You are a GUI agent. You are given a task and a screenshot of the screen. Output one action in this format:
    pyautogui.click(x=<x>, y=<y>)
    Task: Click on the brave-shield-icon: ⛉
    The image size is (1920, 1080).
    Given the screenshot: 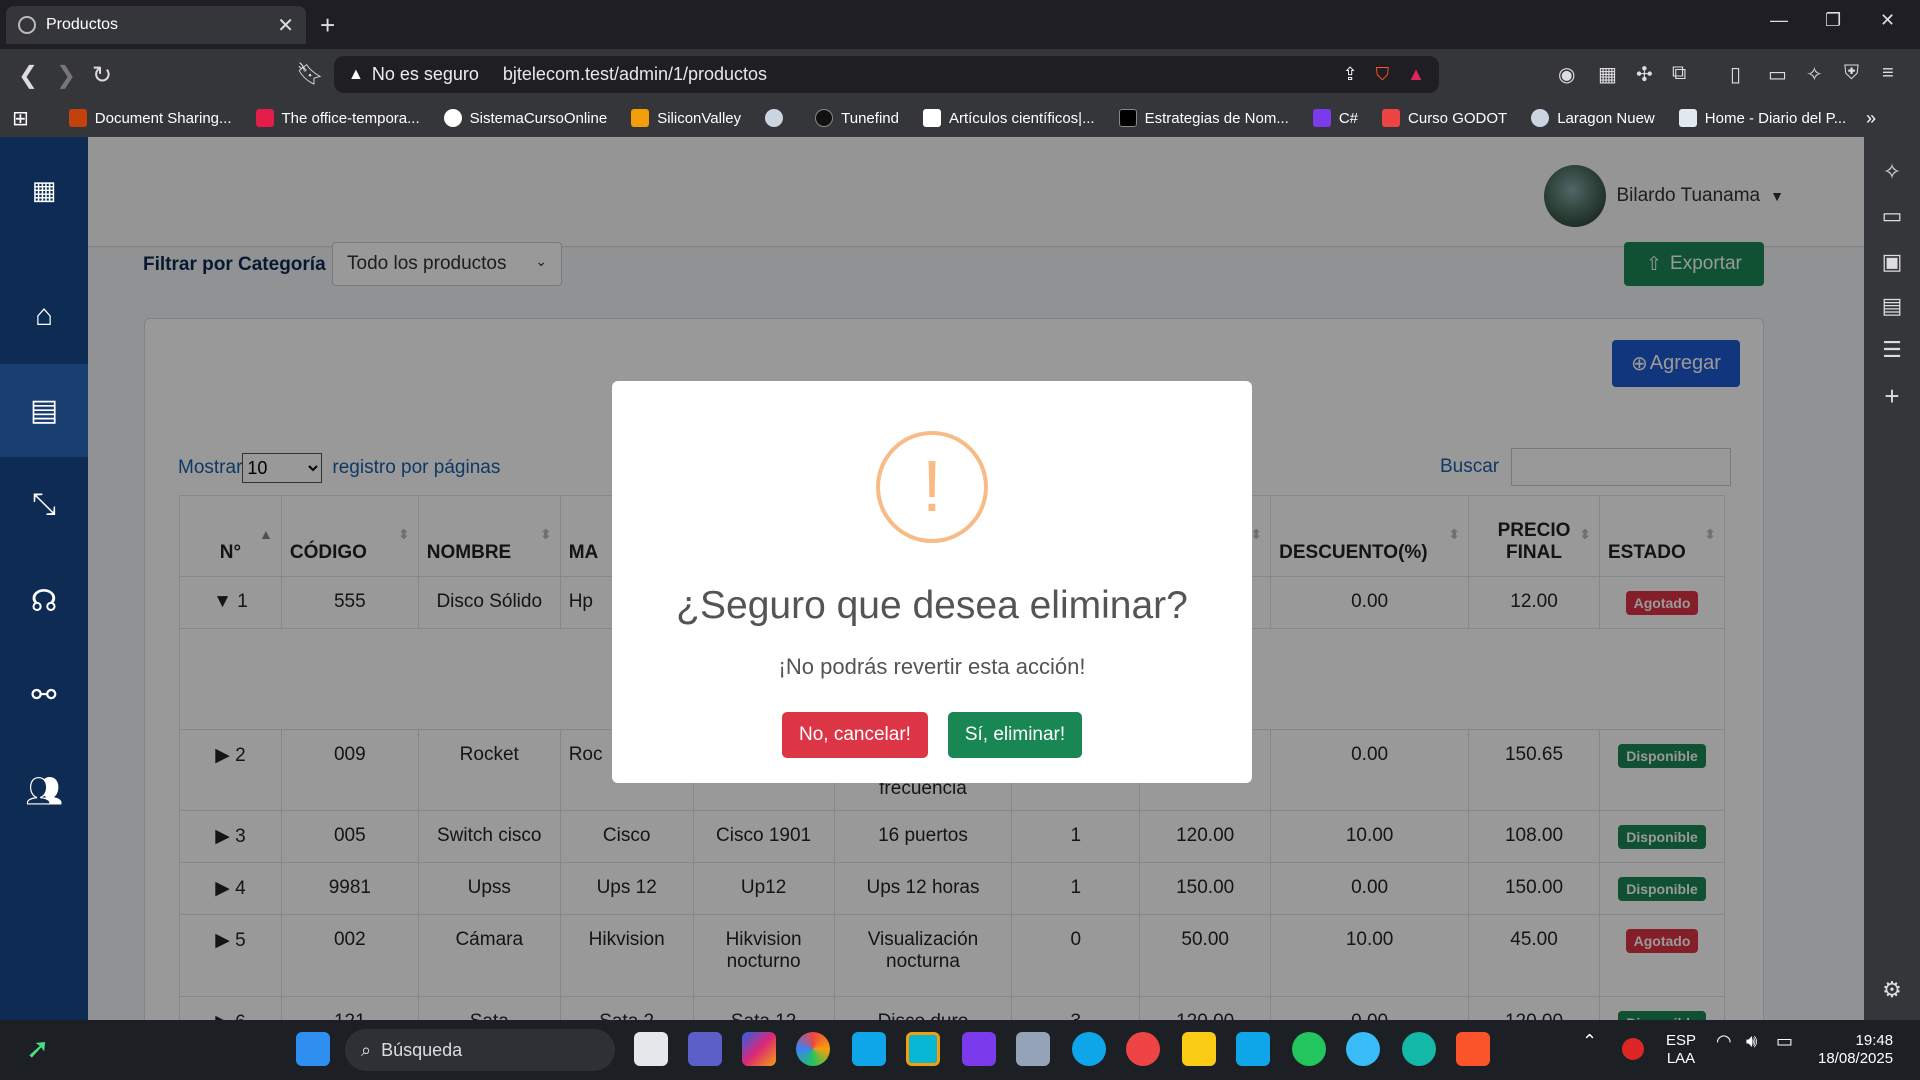 What is the action you would take?
    pyautogui.click(x=1383, y=74)
    